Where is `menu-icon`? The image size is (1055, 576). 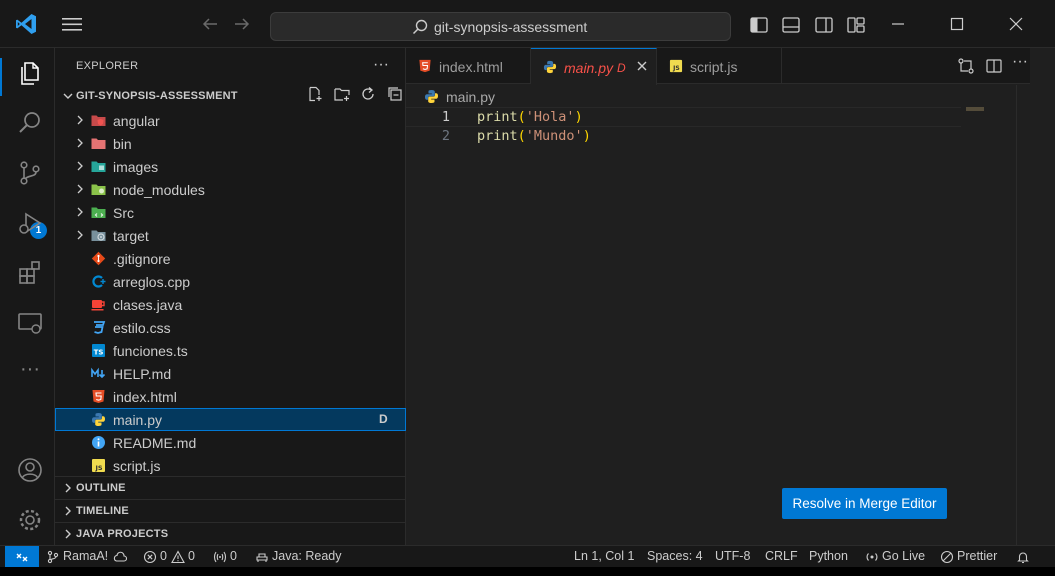
menu-icon is located at coordinates (72, 24).